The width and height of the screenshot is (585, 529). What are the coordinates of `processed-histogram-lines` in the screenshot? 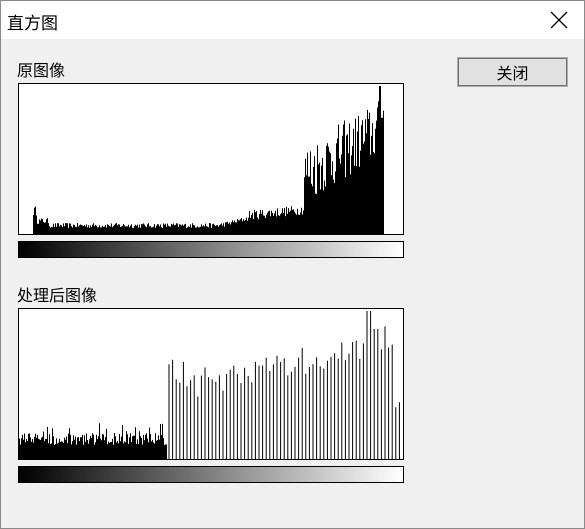 It's located at (284, 385).